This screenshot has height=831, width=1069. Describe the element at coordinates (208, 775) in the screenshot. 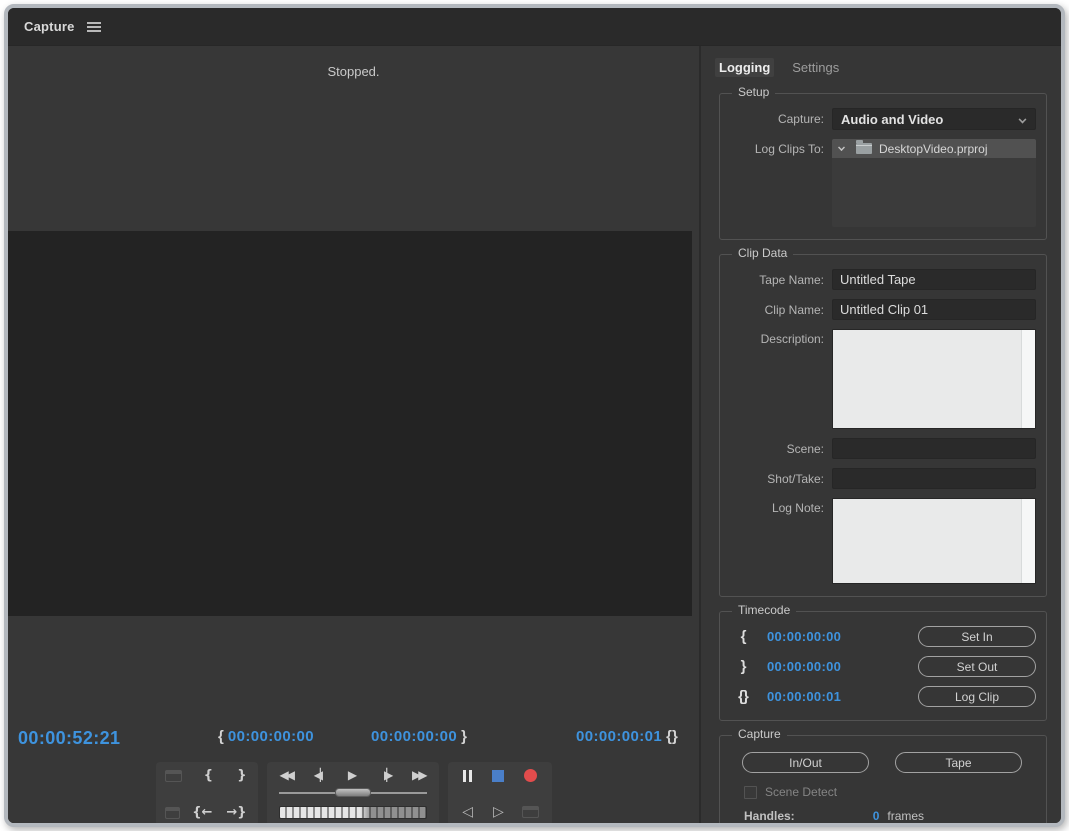

I see `set-in-button: {` at that location.